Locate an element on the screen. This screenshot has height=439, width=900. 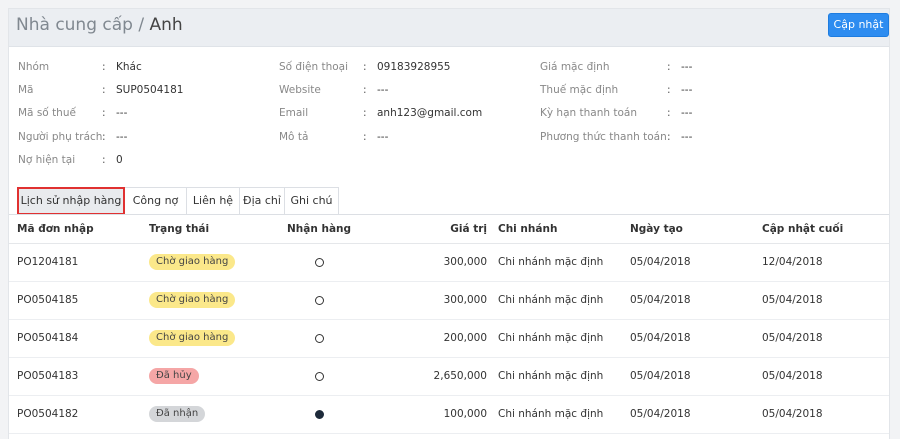
page-title: Nhà cung cấp / Anh is located at coordinates (99, 25).